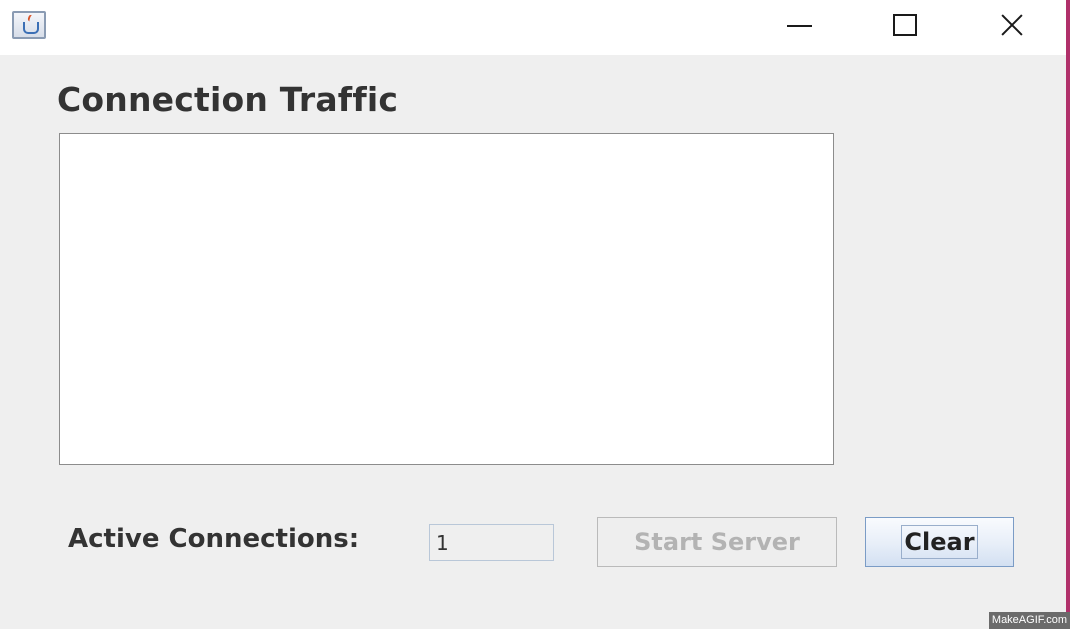  I want to click on maximize-icon, so click(905, 25).